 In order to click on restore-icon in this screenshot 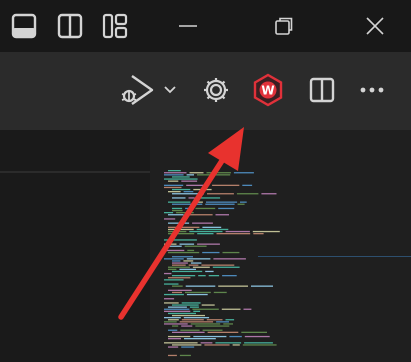, I will do `click(284, 26)`.